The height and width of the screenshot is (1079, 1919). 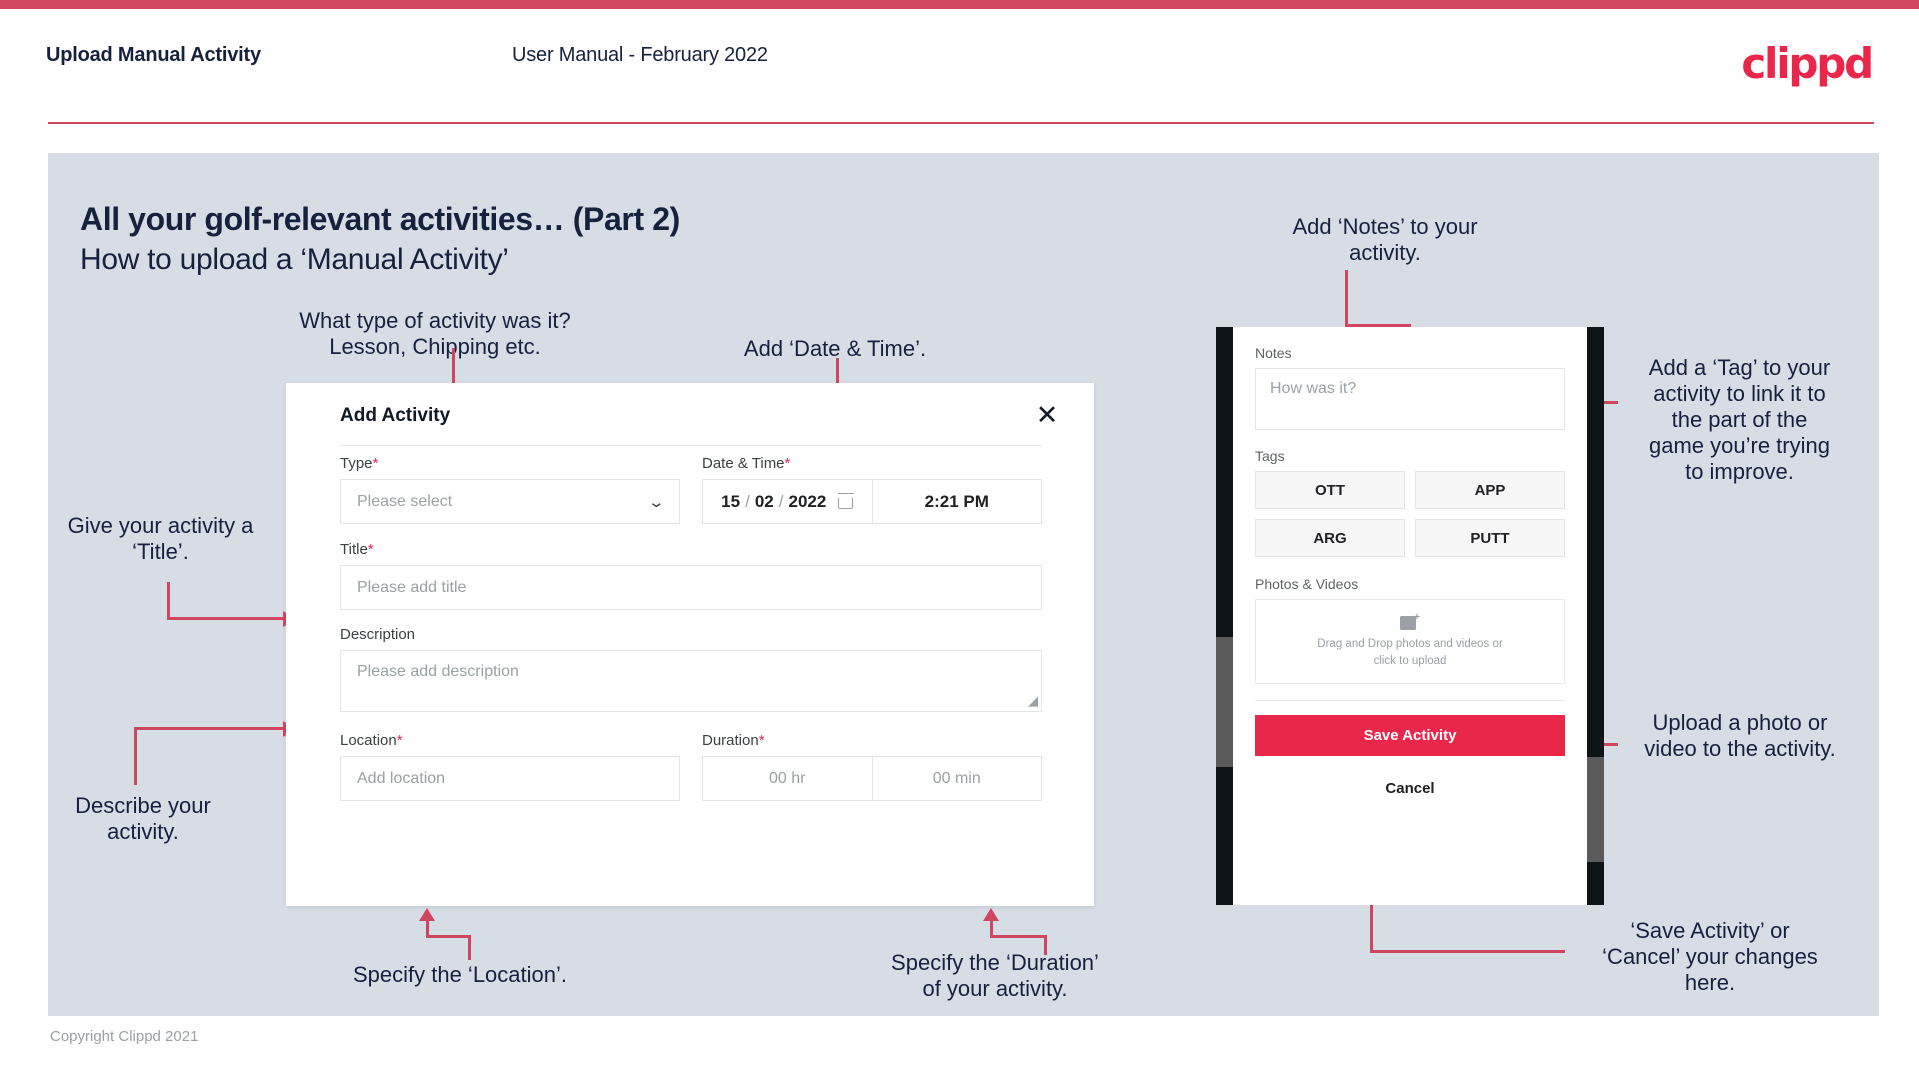 What do you see at coordinates (787, 501) in the screenshot?
I see `date-input: 15 / 02 / 2022` at bounding box center [787, 501].